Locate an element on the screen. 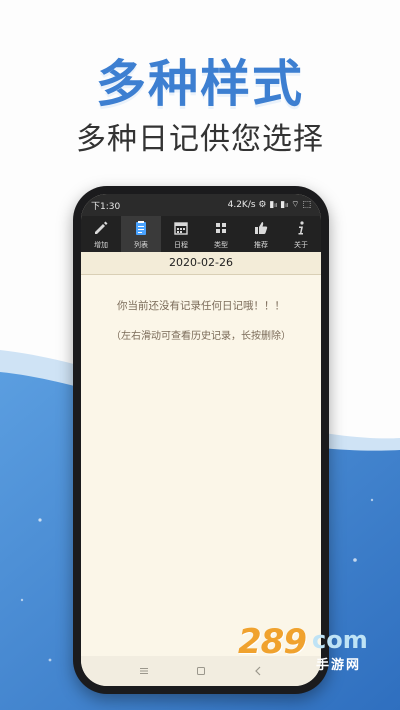 The width and height of the screenshot is (400, 710). site-watermark: 289 com 手游网 is located at coordinates (313, 651).